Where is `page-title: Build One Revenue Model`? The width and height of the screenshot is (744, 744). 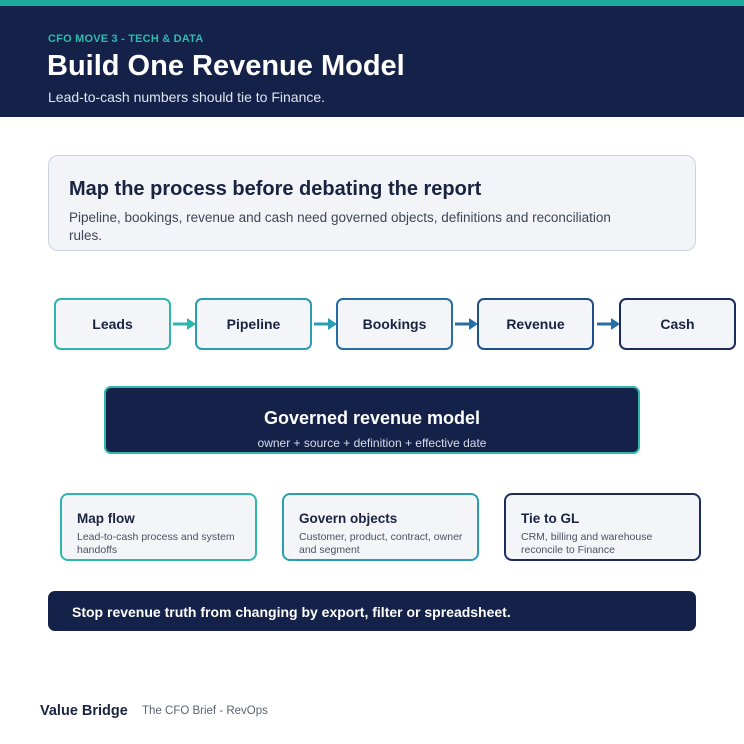
page-title: Build One Revenue Model is located at coordinates (226, 66).